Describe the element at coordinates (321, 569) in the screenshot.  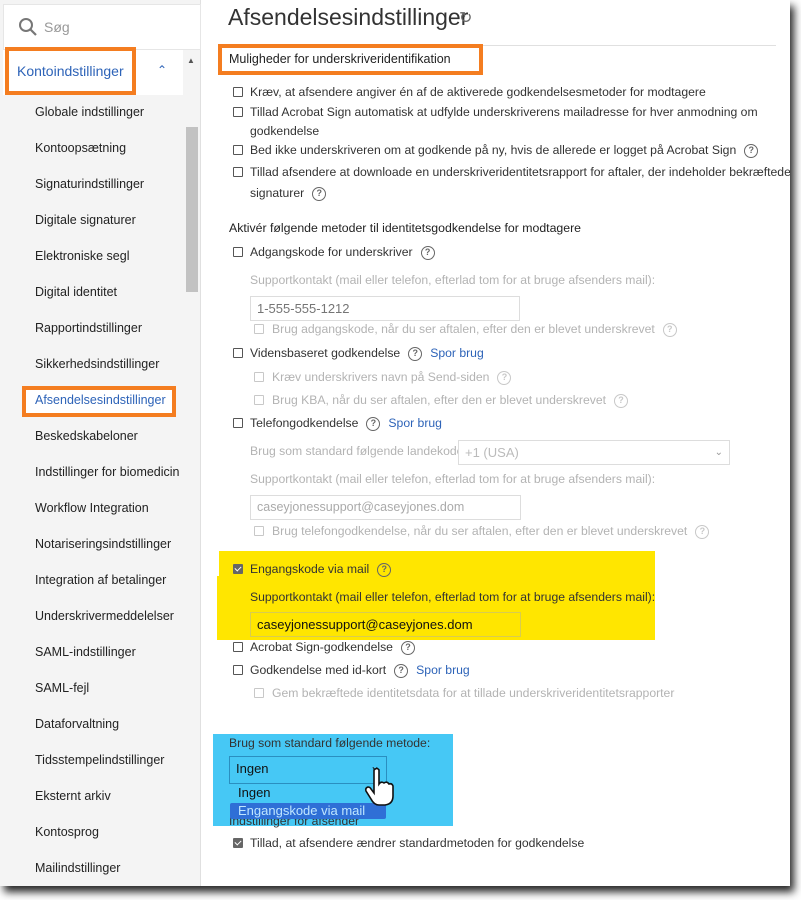
I see `label: Engangskode via mail?` at that location.